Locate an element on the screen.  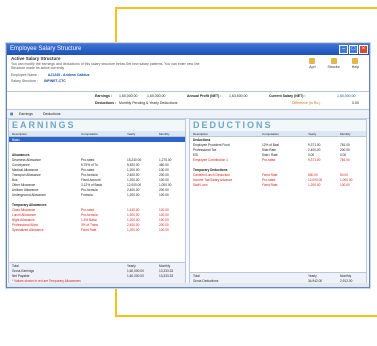
table-cell: Total is located at coordinates (15, 265).